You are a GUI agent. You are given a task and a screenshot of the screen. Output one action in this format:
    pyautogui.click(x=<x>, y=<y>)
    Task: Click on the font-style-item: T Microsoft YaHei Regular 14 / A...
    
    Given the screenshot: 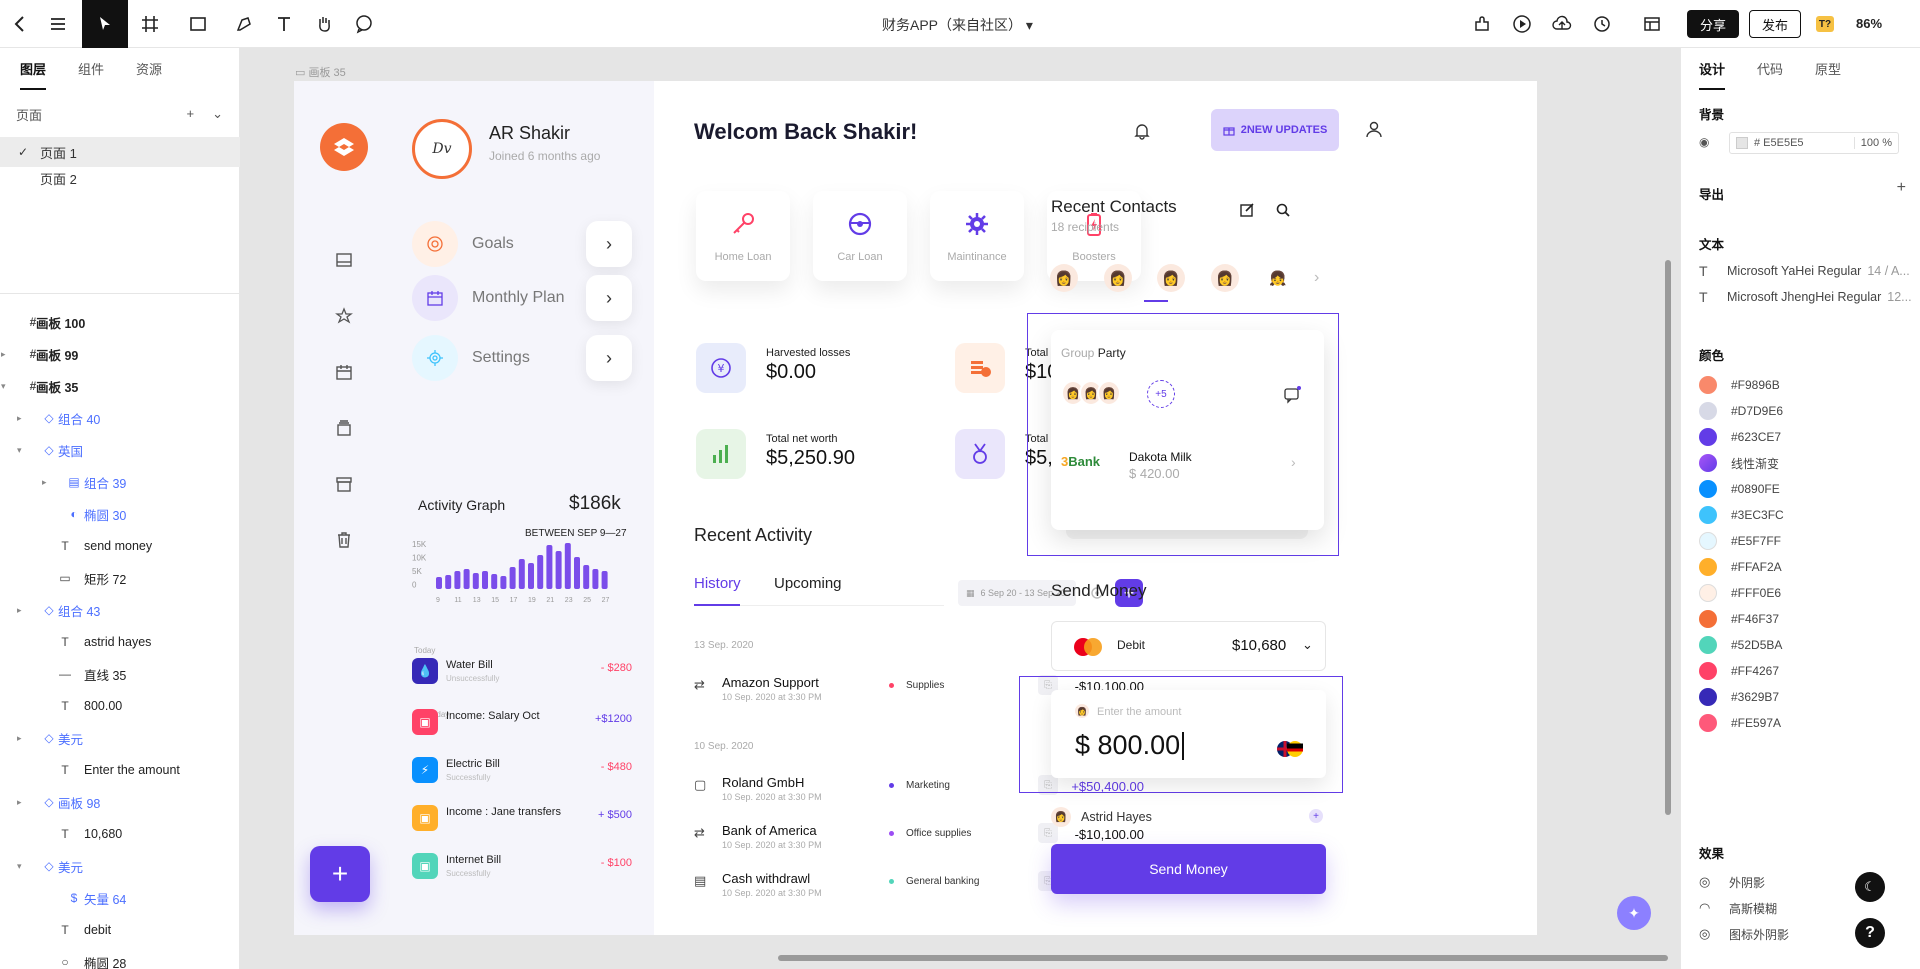 What is the action you would take?
    pyautogui.click(x=1806, y=271)
    